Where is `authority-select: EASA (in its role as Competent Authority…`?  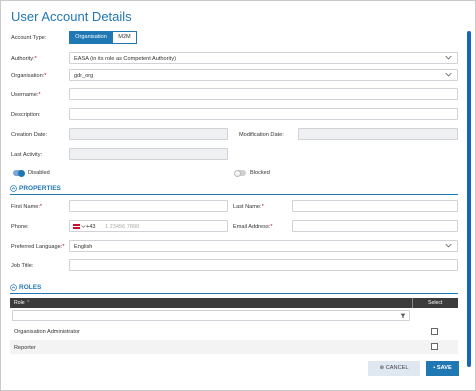 authority-select: EASA (in its role as Competent Authority… is located at coordinates (263, 58).